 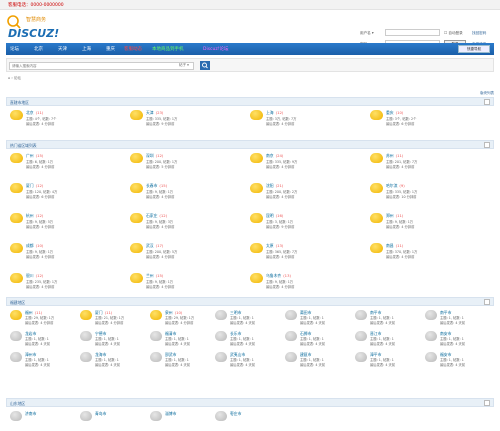 I want to click on forum-last-post: 最后发表: 10 分钟前, so click(x=401, y=196).